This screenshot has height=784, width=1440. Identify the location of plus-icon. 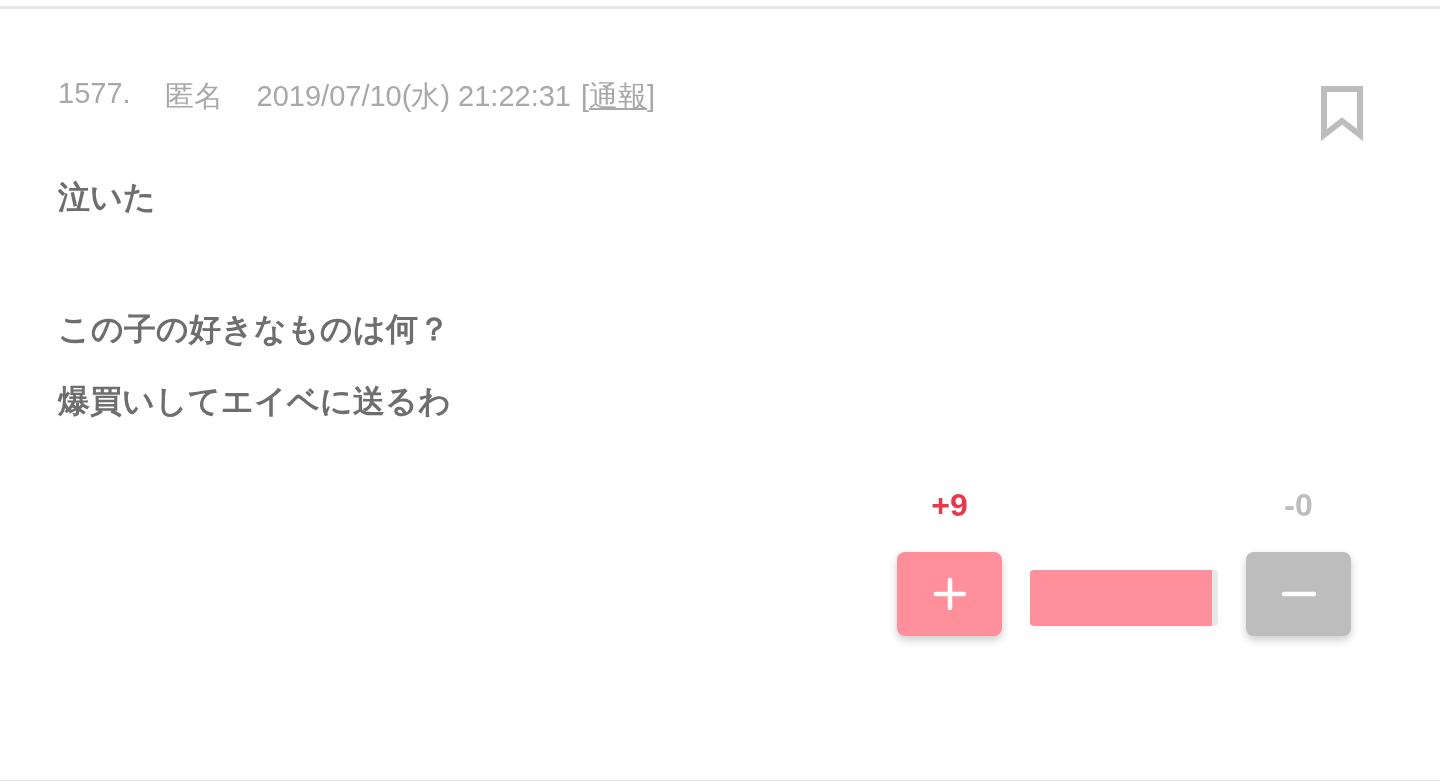
(949, 594).